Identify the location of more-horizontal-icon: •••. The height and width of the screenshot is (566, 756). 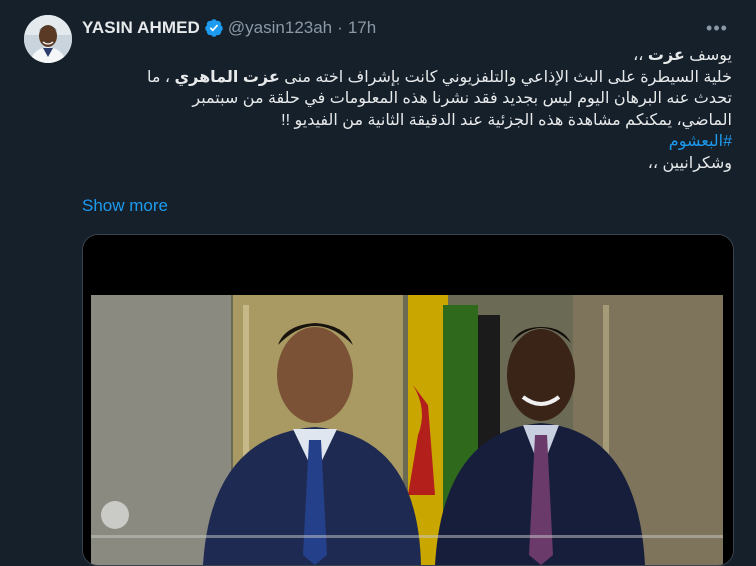
(717, 27).